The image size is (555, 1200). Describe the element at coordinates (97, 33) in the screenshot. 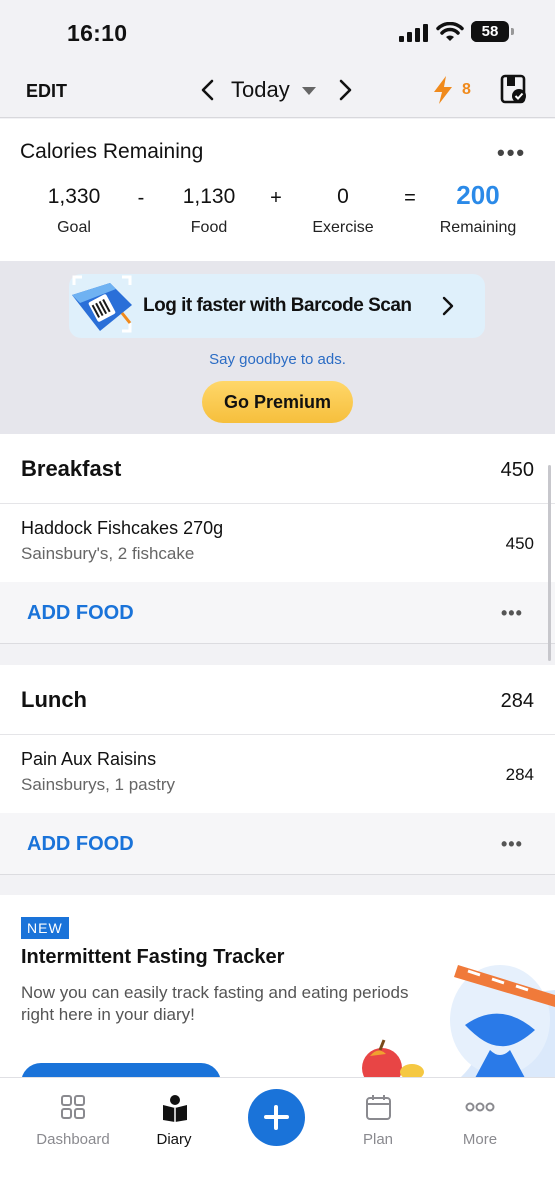

I see `status-time: 16:10` at that location.